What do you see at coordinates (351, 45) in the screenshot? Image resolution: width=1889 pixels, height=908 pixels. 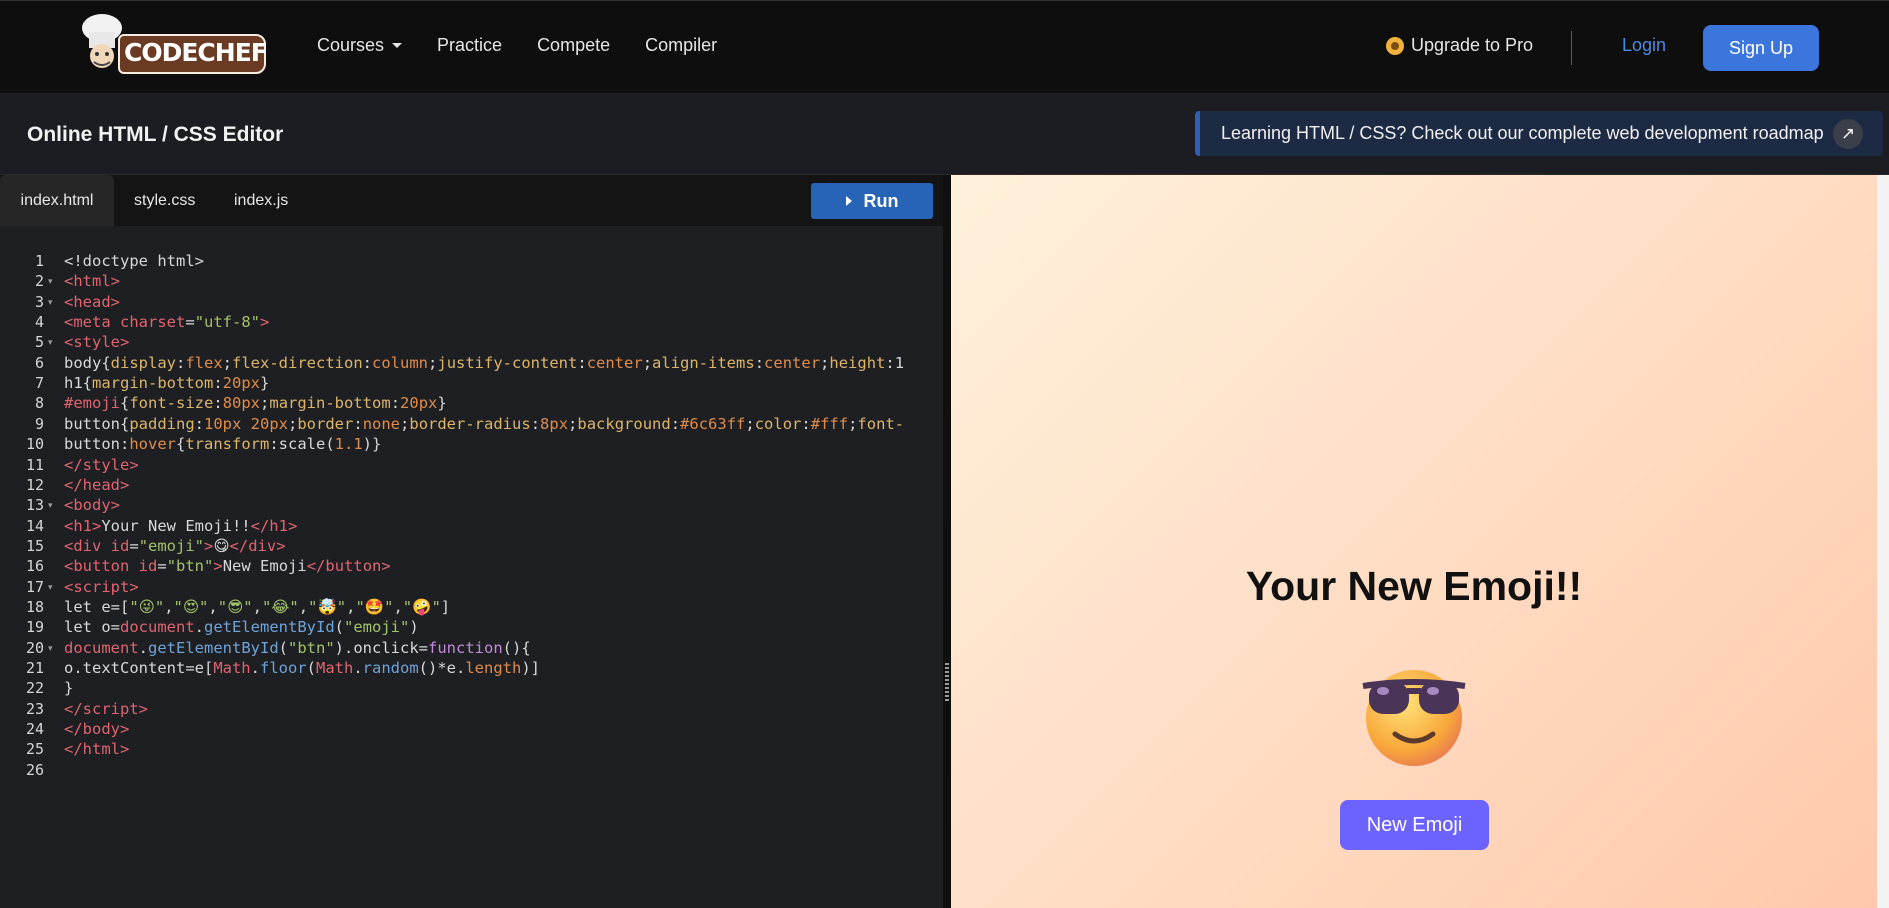 I see `nav-courses-label: Courses` at bounding box center [351, 45].